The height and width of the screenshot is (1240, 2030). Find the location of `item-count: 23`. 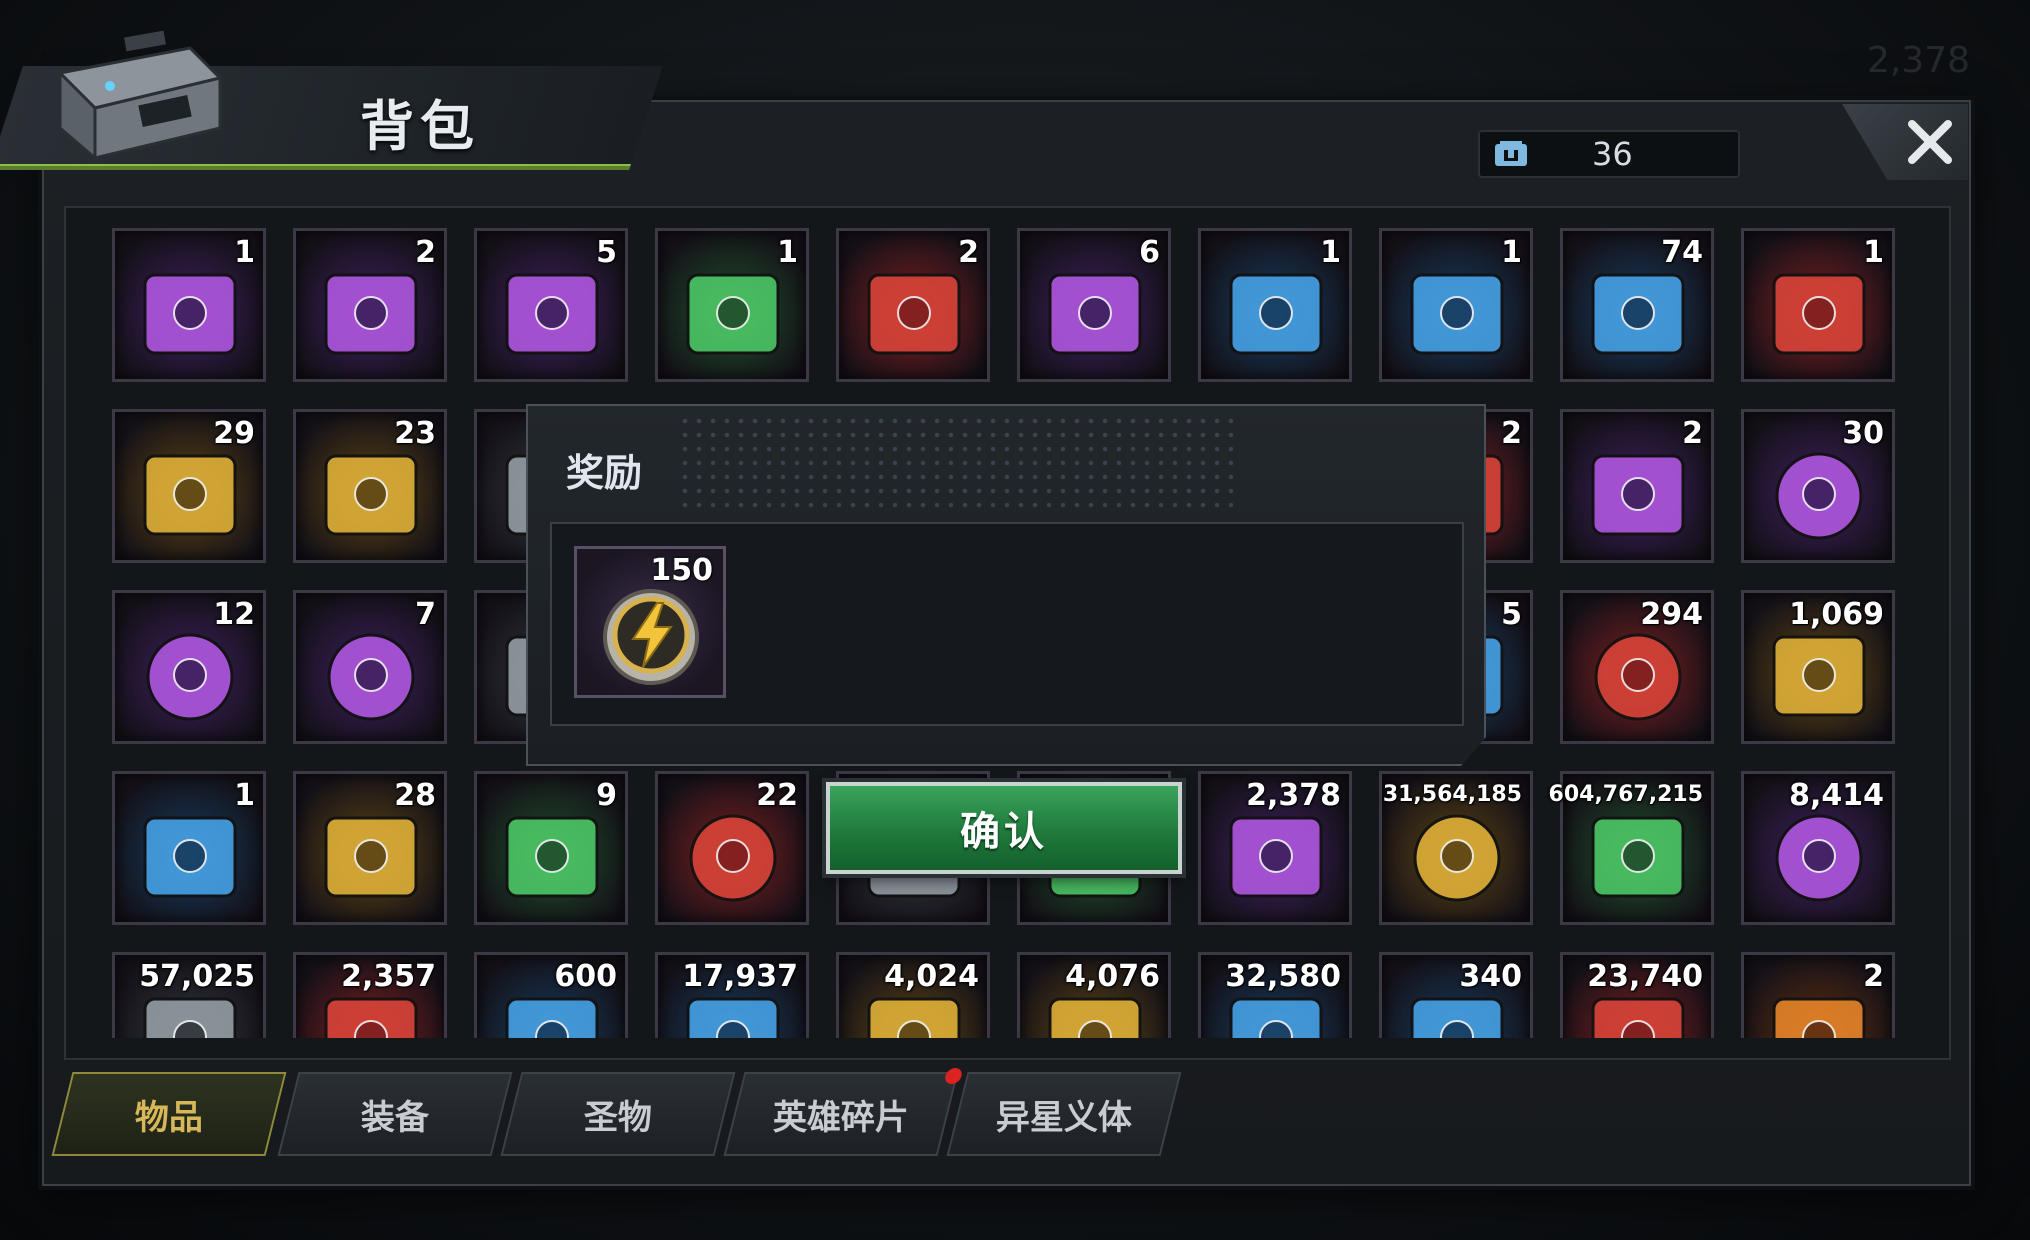

item-count: 23 is located at coordinates (415, 433).